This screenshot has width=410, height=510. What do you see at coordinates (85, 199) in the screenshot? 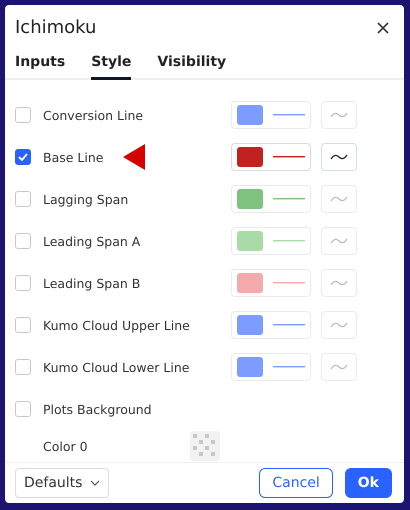
I see `plot-label: Lagging Span` at bounding box center [85, 199].